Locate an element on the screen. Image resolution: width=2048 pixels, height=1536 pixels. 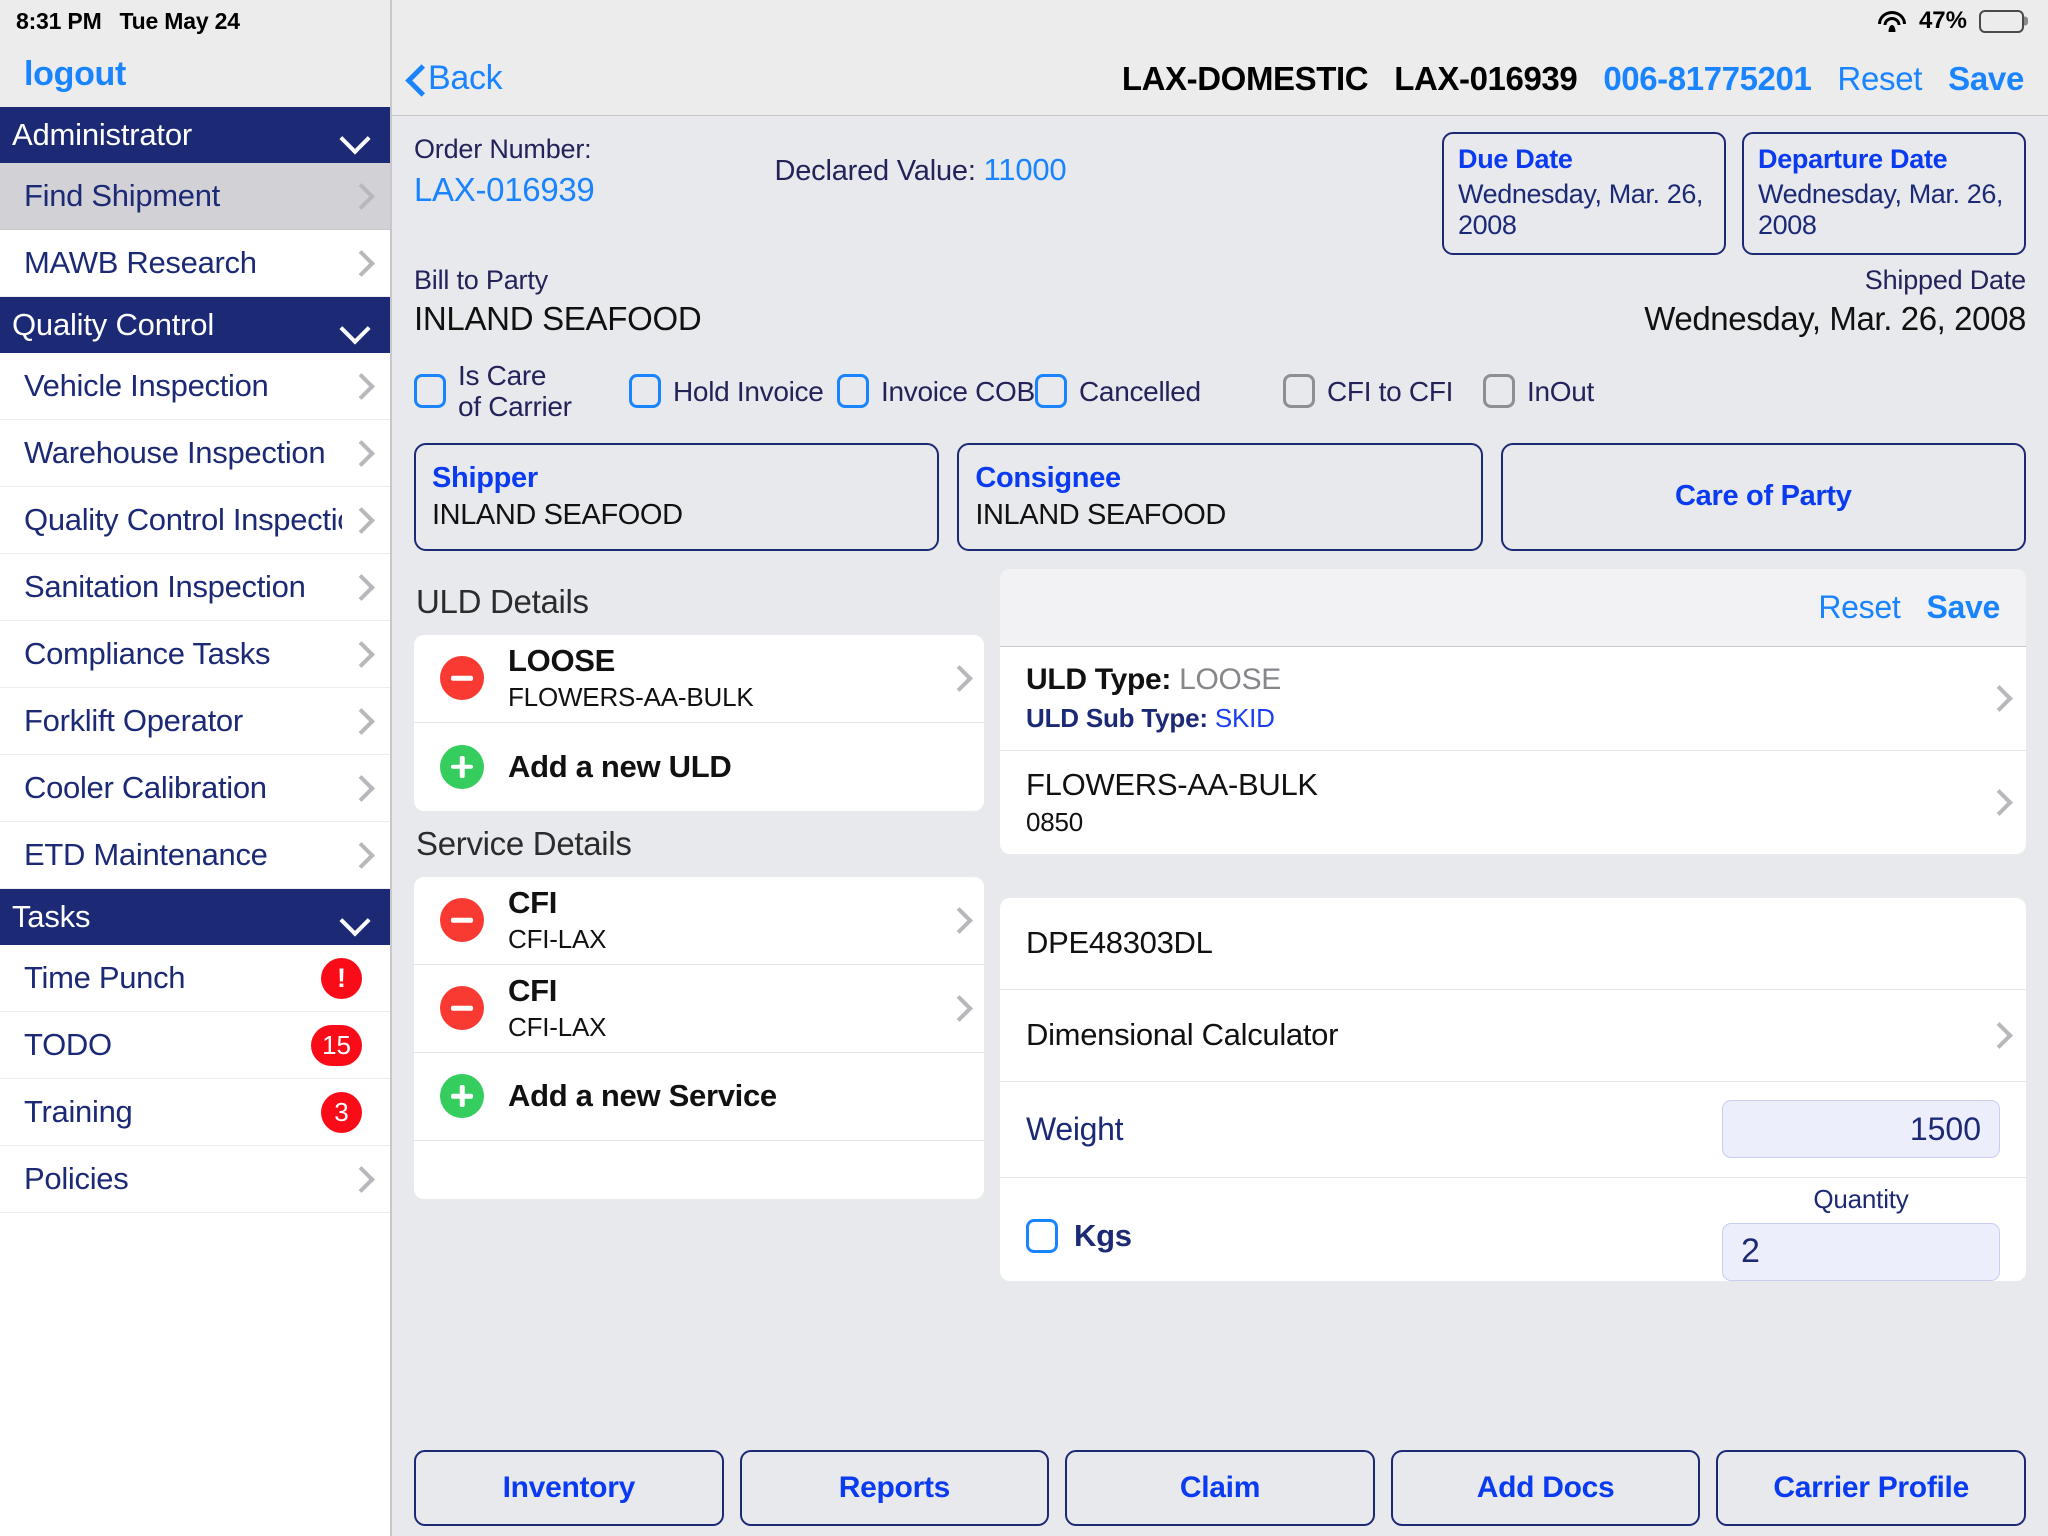
sidebar-item-warehouse-inspection: Warehouse Inspection is located at coordinates (195, 453).